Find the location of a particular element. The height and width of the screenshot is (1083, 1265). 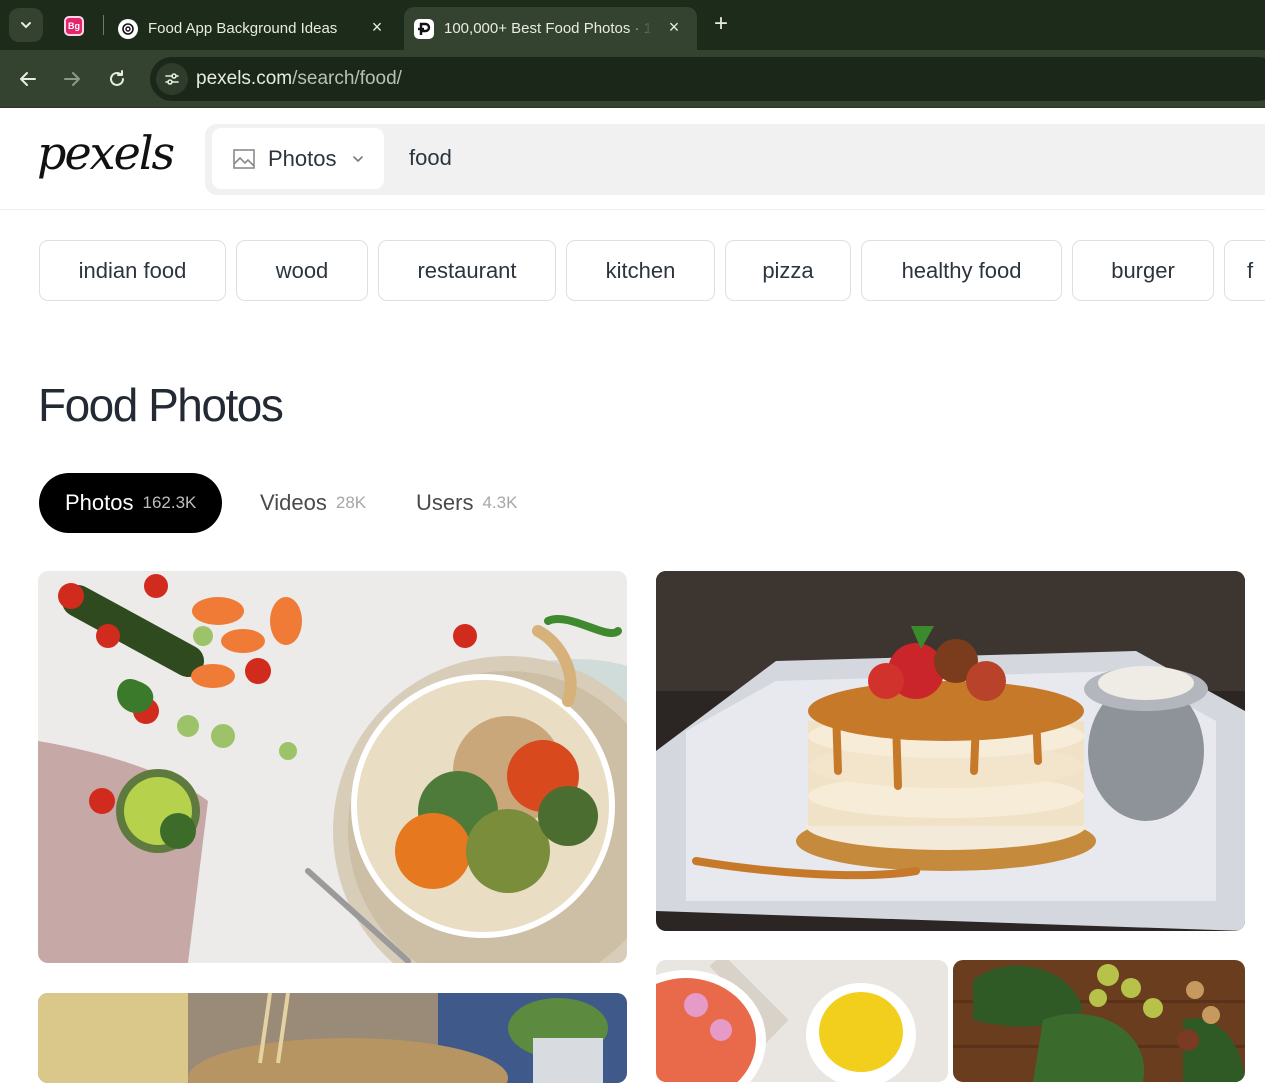

related-search-chip: healthy food is located at coordinates (961, 270).